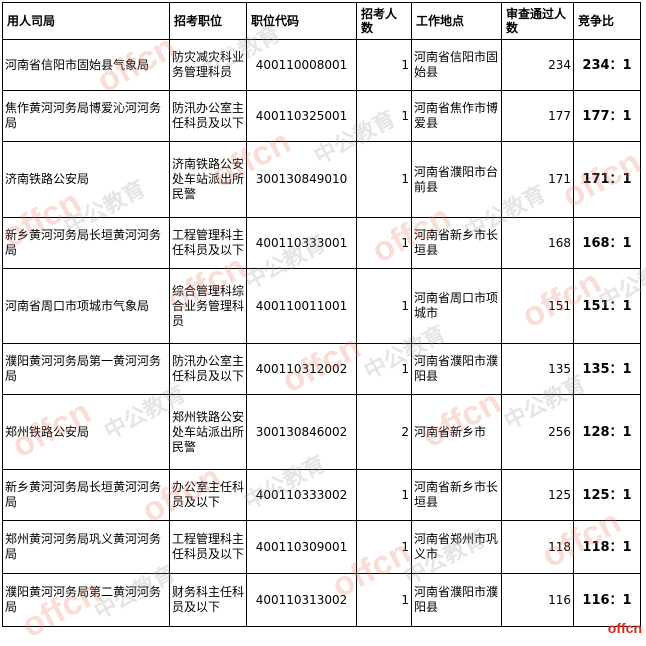  What do you see at coordinates (537, 495) in the screenshot?
I see `passed-cell: 125` at bounding box center [537, 495].